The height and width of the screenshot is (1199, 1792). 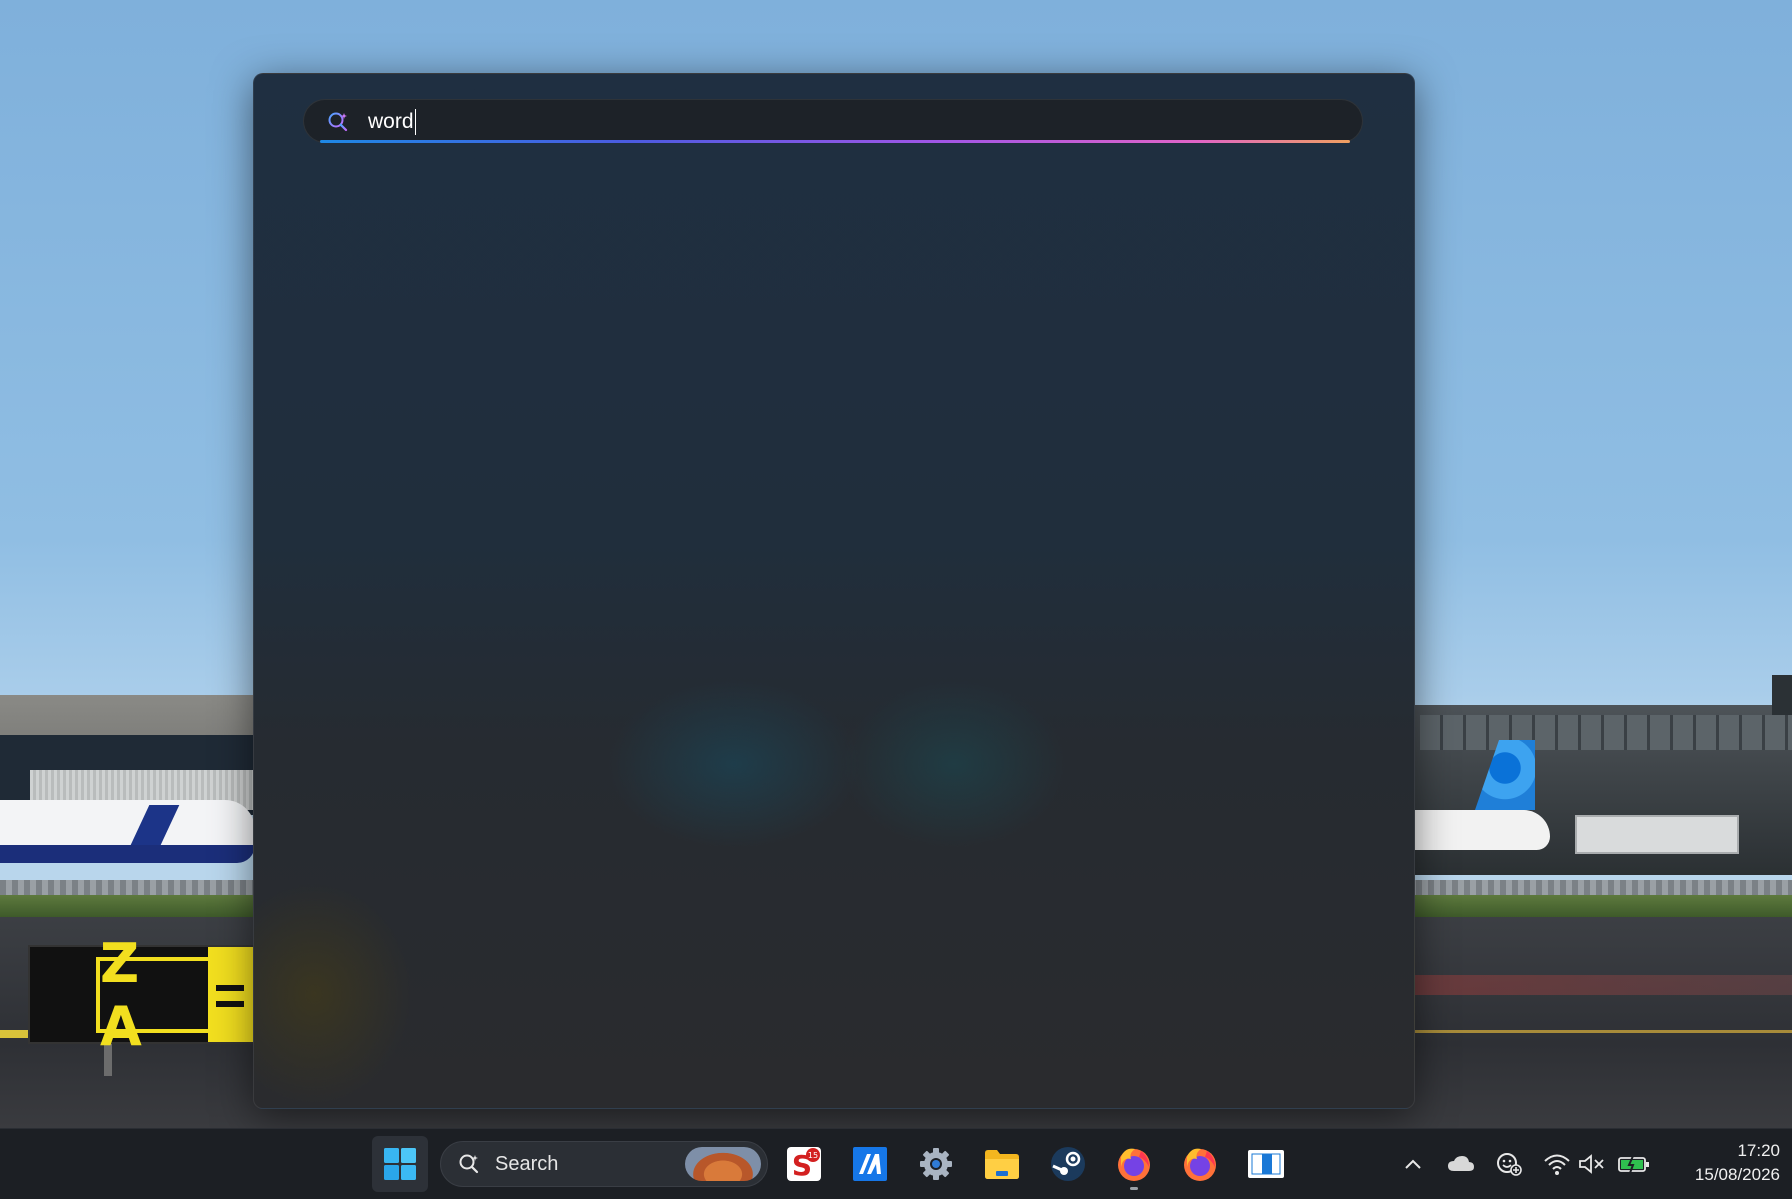 I want to click on gear-icon, so click(x=936, y=1164).